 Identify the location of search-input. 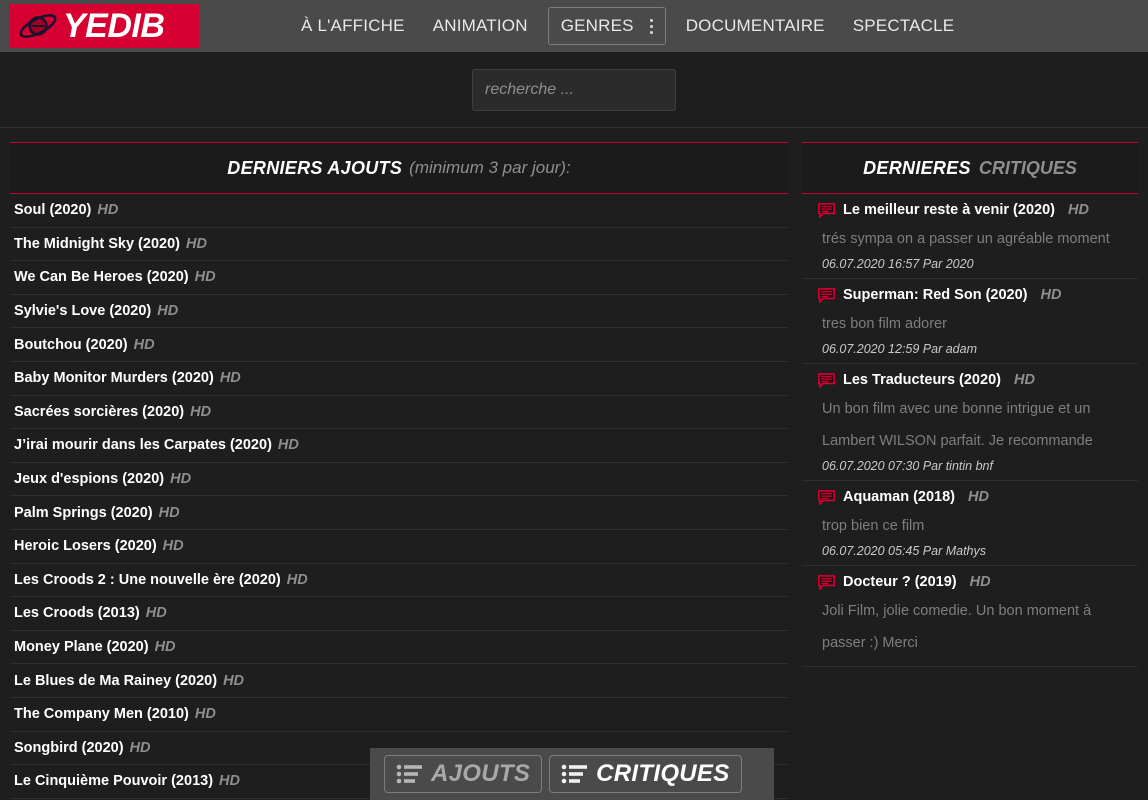
(574, 89).